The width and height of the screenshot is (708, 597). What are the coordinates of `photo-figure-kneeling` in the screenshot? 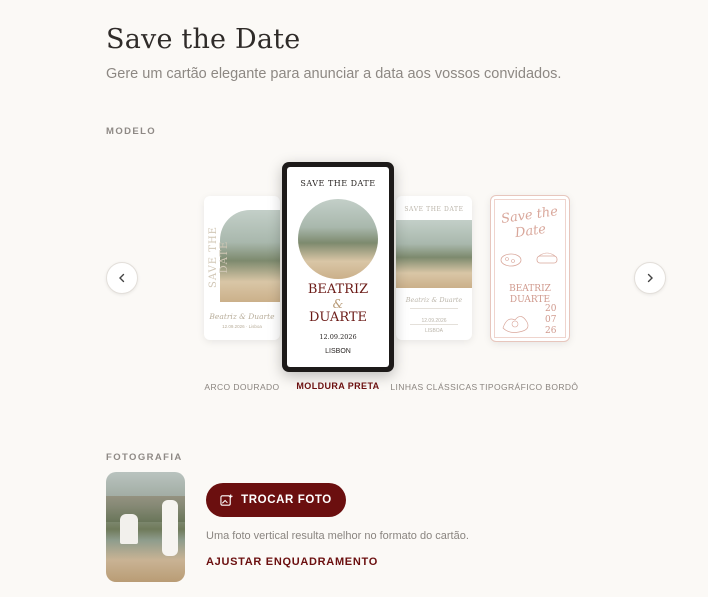 It's located at (129, 529).